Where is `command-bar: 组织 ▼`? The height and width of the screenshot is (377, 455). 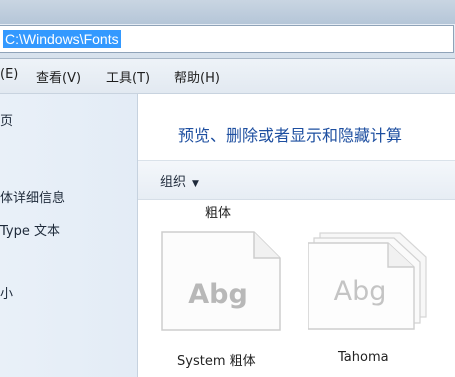 command-bar: 组织 ▼ is located at coordinates (296, 180).